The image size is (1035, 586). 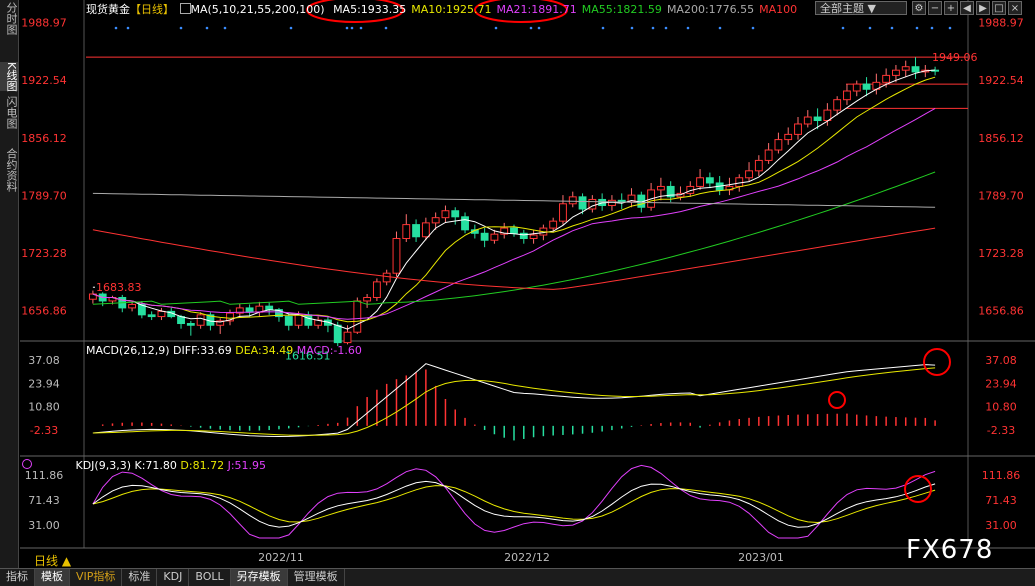 I want to click on macd-tick-left-1: 23.94, so click(x=44, y=383).